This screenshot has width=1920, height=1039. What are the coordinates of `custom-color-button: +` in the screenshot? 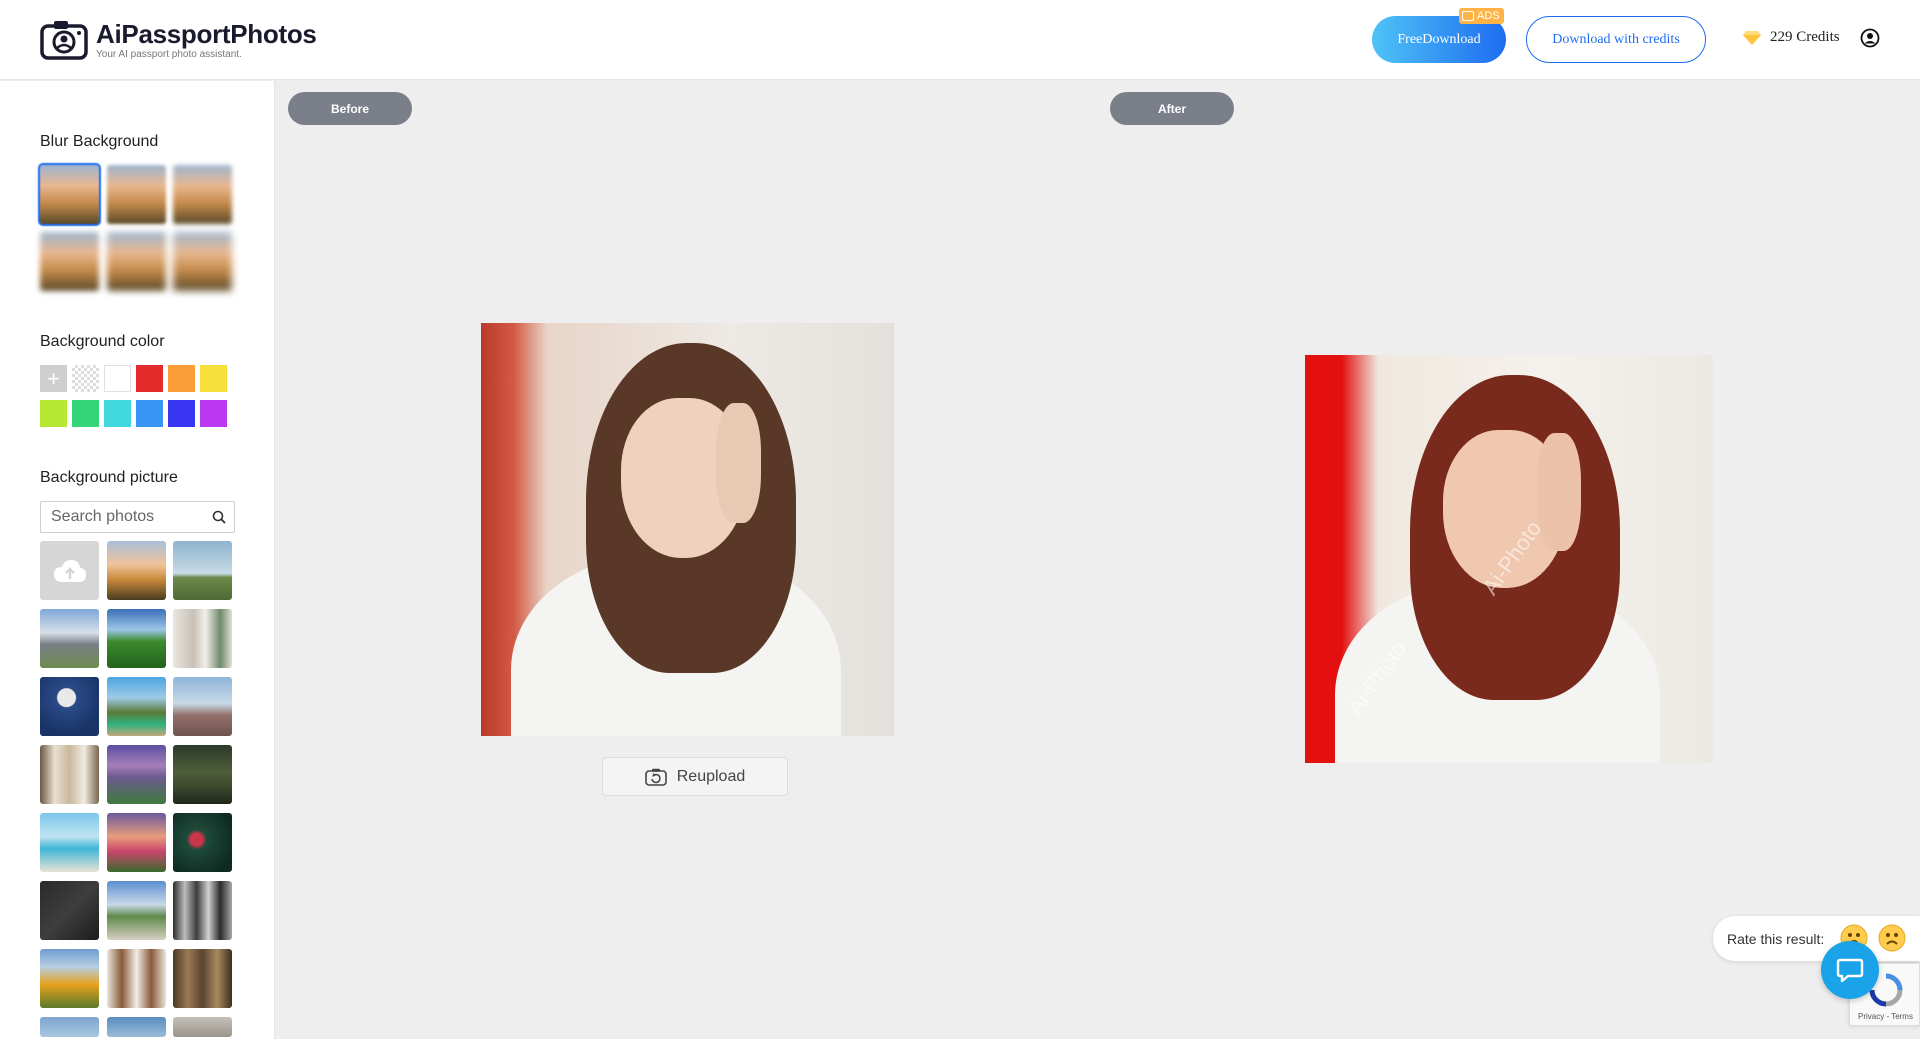 It's located at (53, 378).